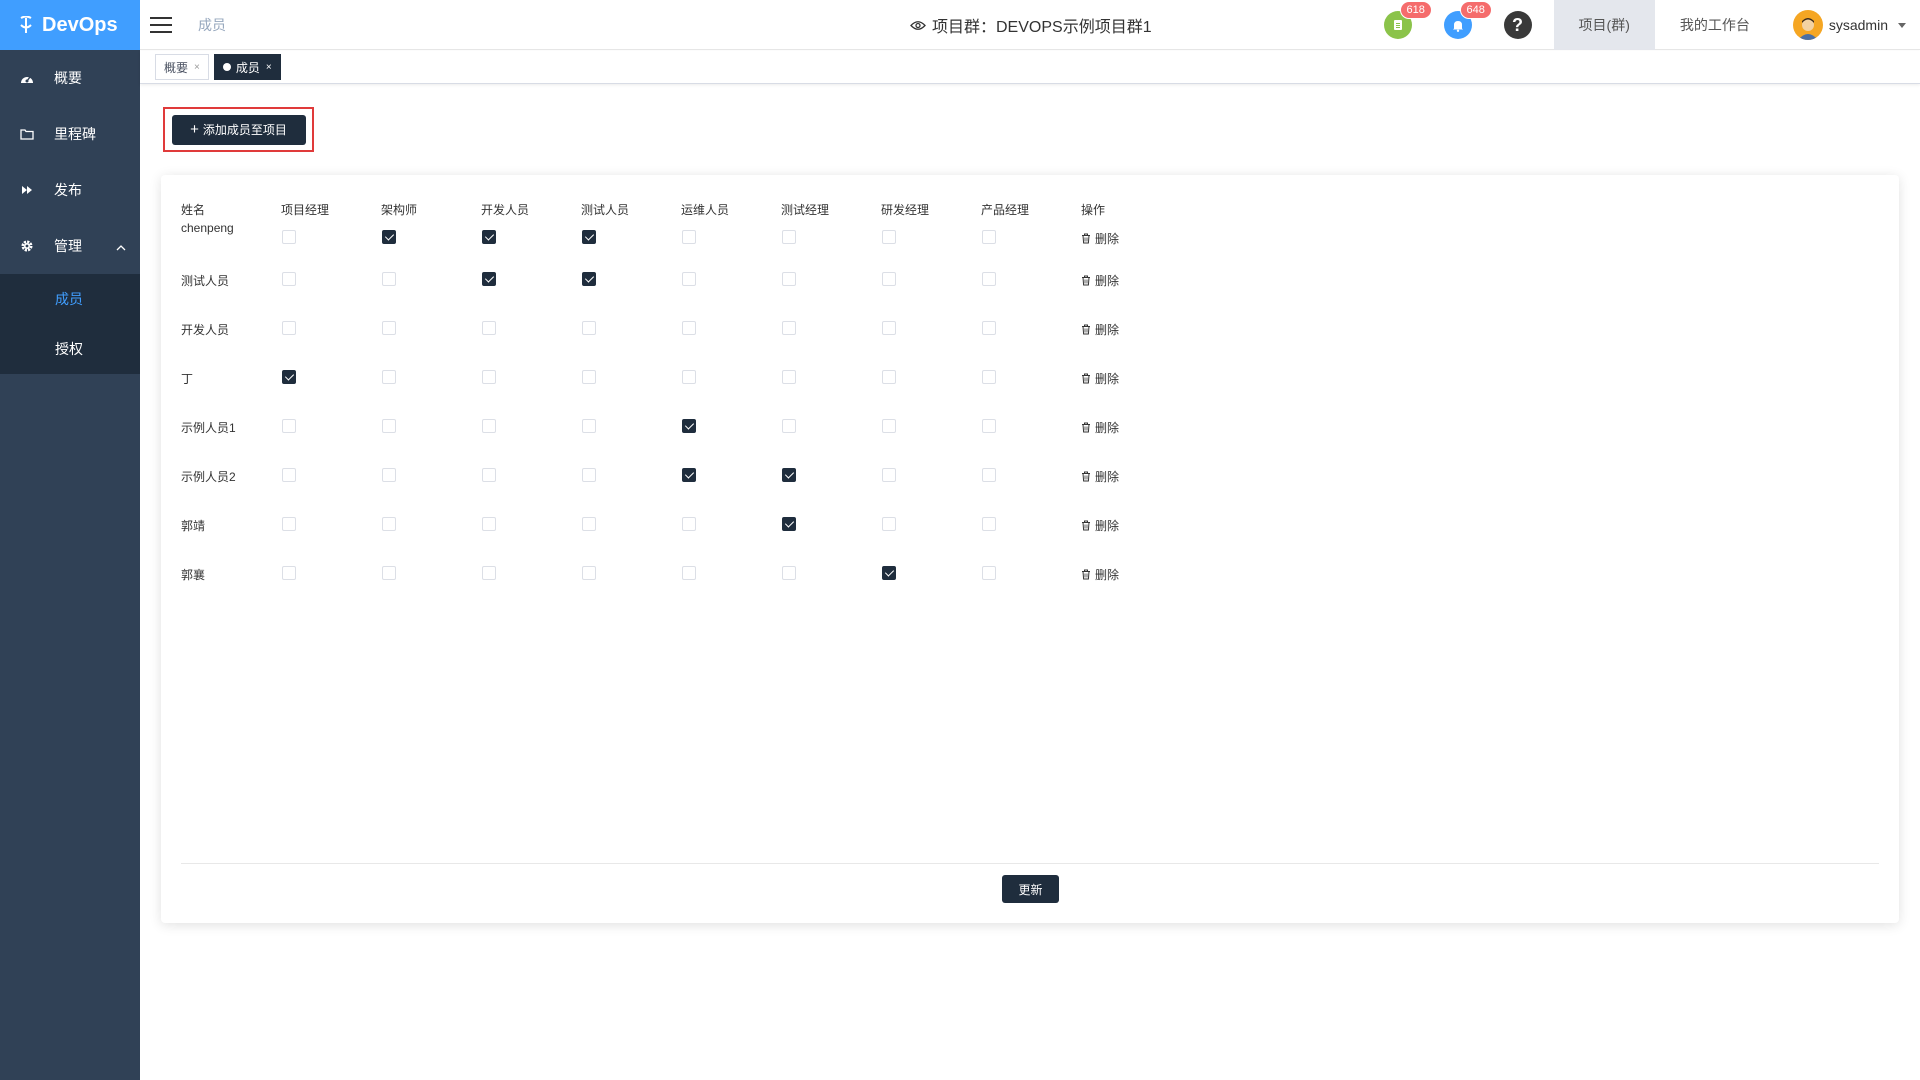  Describe the element at coordinates (70, 78) in the screenshot. I see `sidebar-item-overview: 概要` at that location.